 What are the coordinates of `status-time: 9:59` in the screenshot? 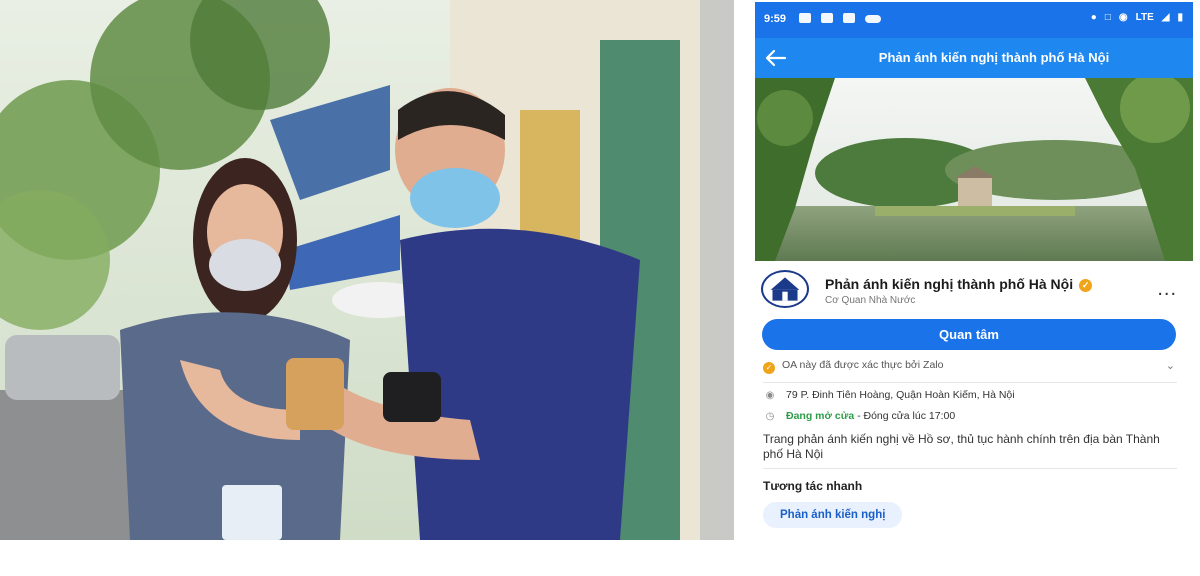 It's located at (775, 19).